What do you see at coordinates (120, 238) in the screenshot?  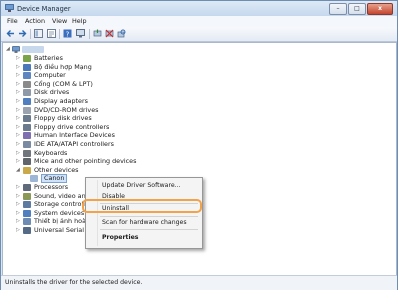 I see `menu-properties: Properties` at bounding box center [120, 238].